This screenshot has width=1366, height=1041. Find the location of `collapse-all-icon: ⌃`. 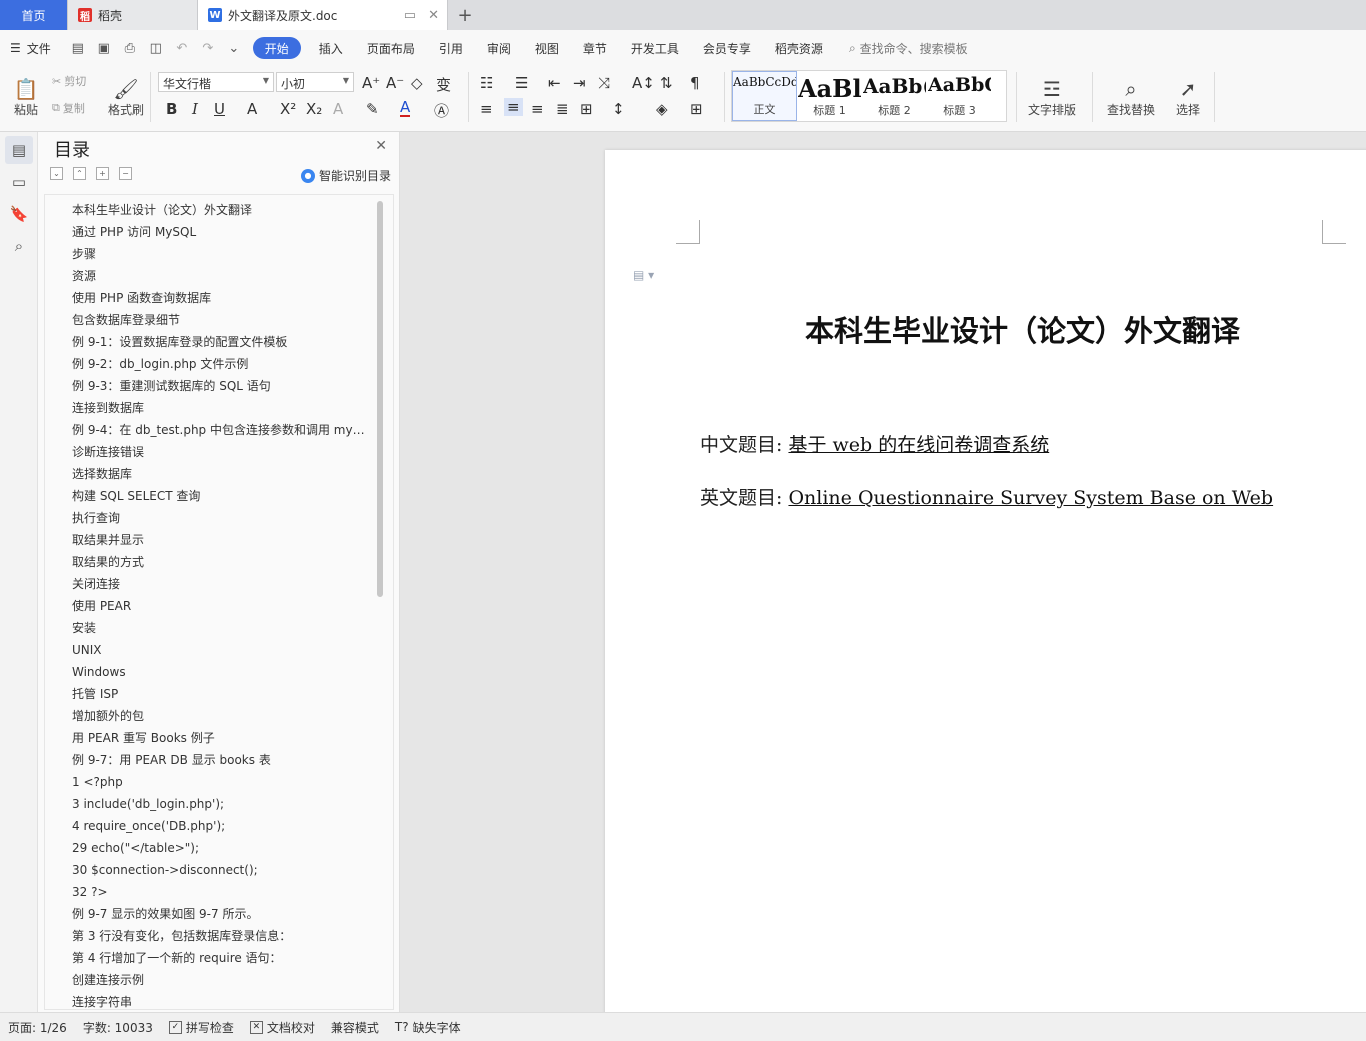

collapse-all-icon: ⌃ is located at coordinates (79, 173).